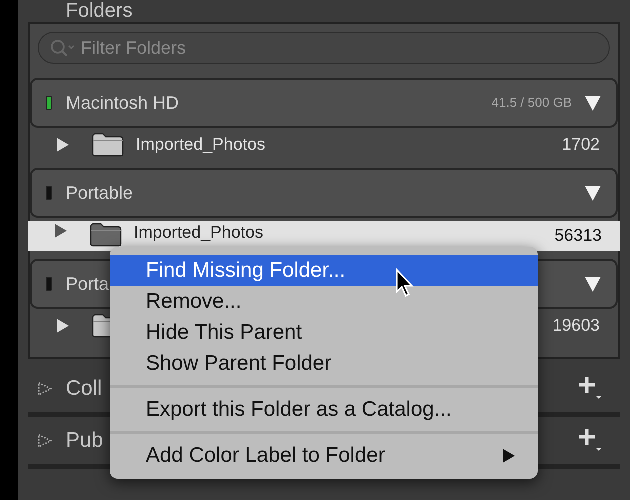 The height and width of the screenshot is (500, 630). Describe the element at coordinates (88, 284) in the screenshot. I see `volume-name: Porta` at that location.